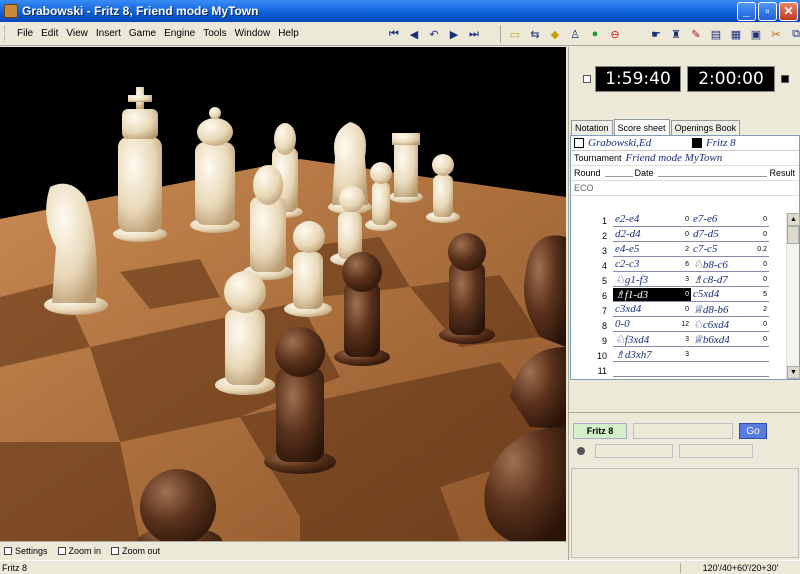 The height and width of the screenshot is (574, 800). I want to click on menu-game: Game, so click(142, 33).